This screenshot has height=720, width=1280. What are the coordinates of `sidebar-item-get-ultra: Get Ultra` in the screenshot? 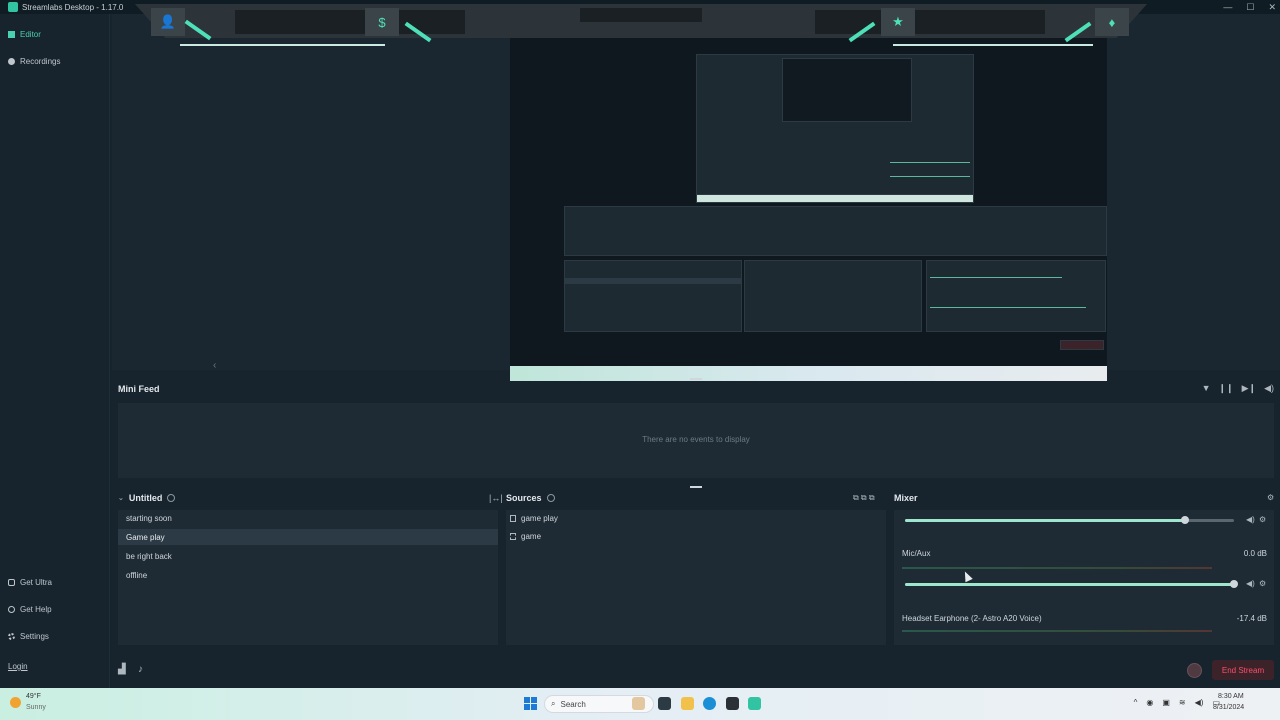 It's located at (30, 582).